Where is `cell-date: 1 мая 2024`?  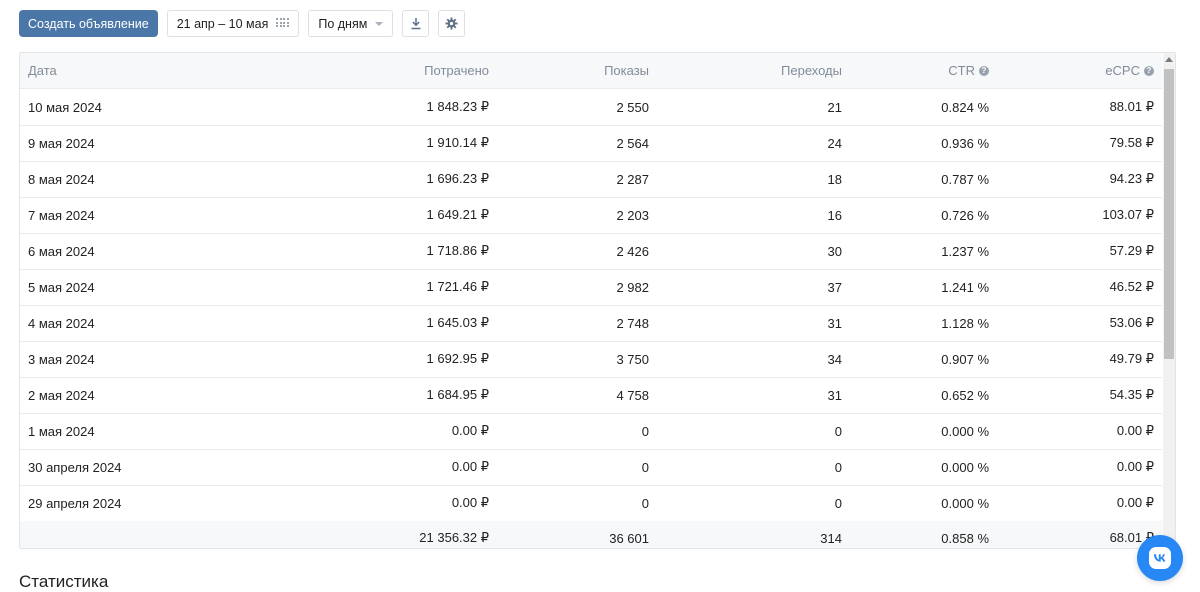
cell-date: 1 мая 2024 is located at coordinates (61, 431).